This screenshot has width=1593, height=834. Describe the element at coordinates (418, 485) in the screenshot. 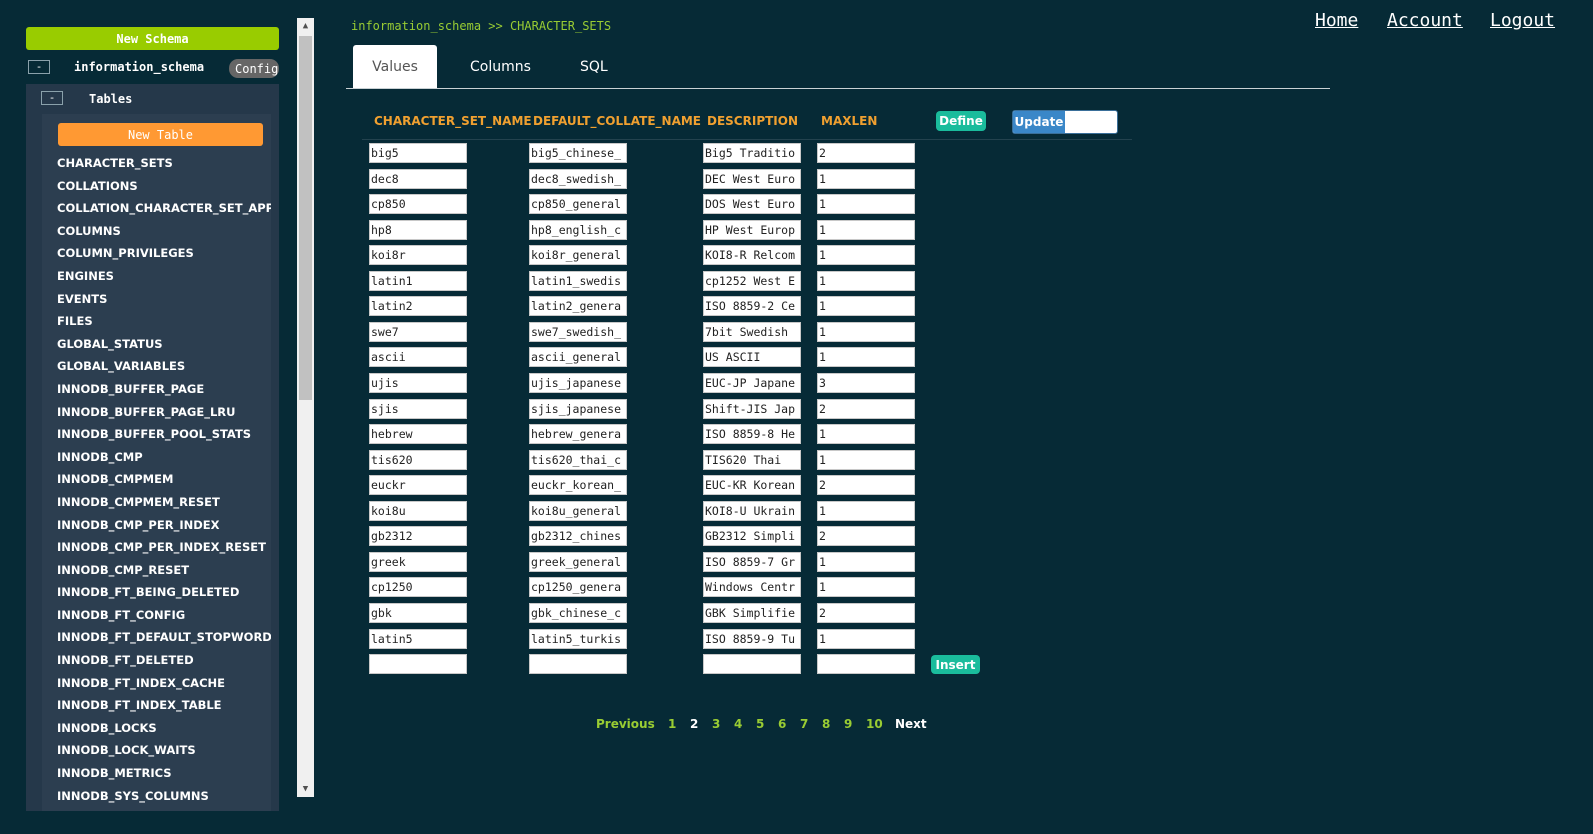

I see `cell-input: euckr` at that location.